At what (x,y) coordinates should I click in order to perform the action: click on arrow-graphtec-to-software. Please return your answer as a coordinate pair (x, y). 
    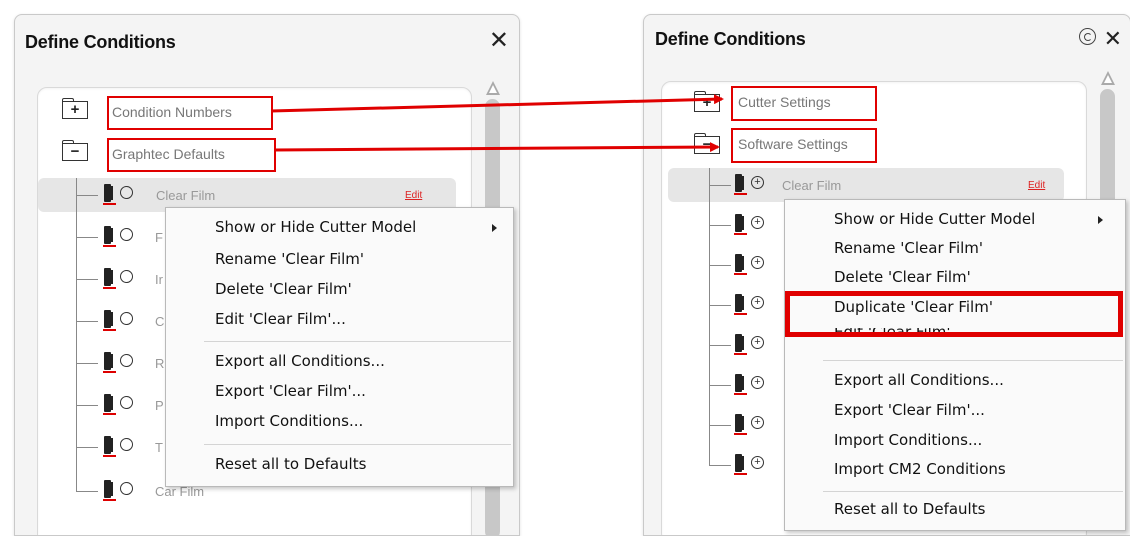
    Looking at the image, I should click on (496, 147).